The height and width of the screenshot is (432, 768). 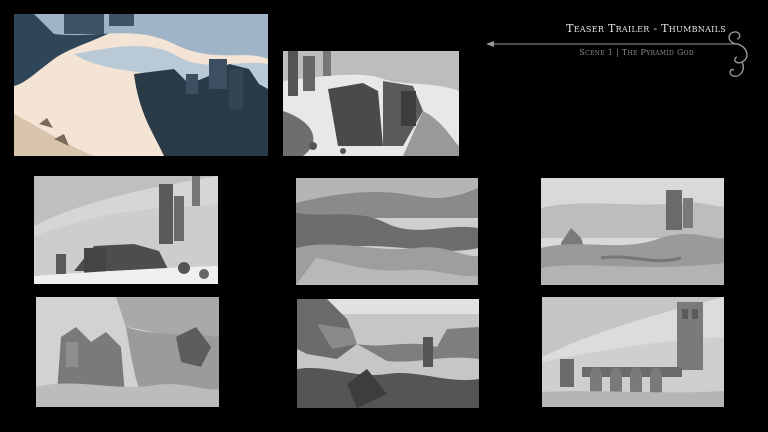 I want to click on ornamental-flourish-icon, so click(x=738, y=54).